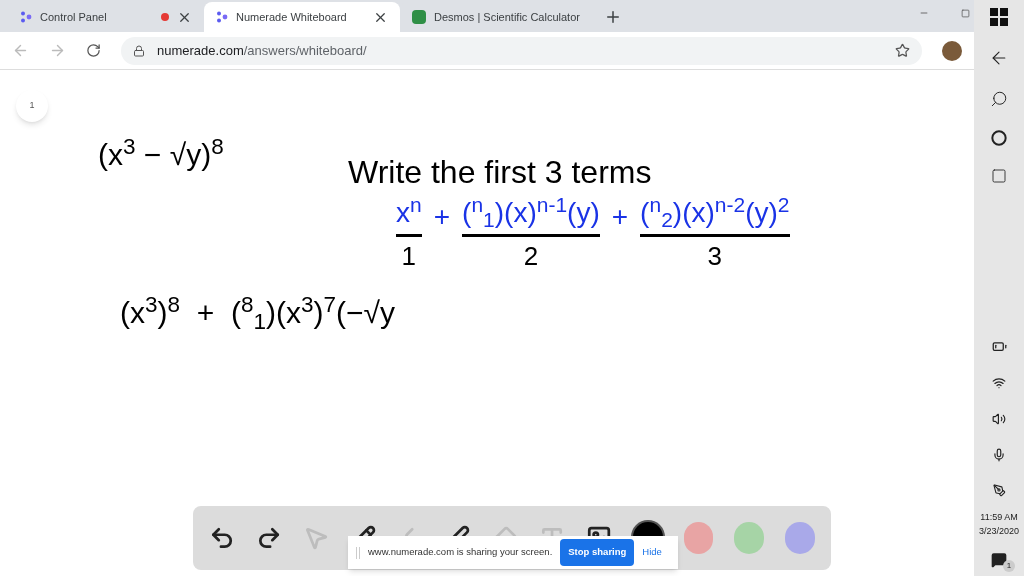 The width and height of the screenshot is (1024, 576). What do you see at coordinates (161, 152) in the screenshot?
I see `handwritten-expression: (x$^{3}$ − √y)$^{8}$` at bounding box center [161, 152].